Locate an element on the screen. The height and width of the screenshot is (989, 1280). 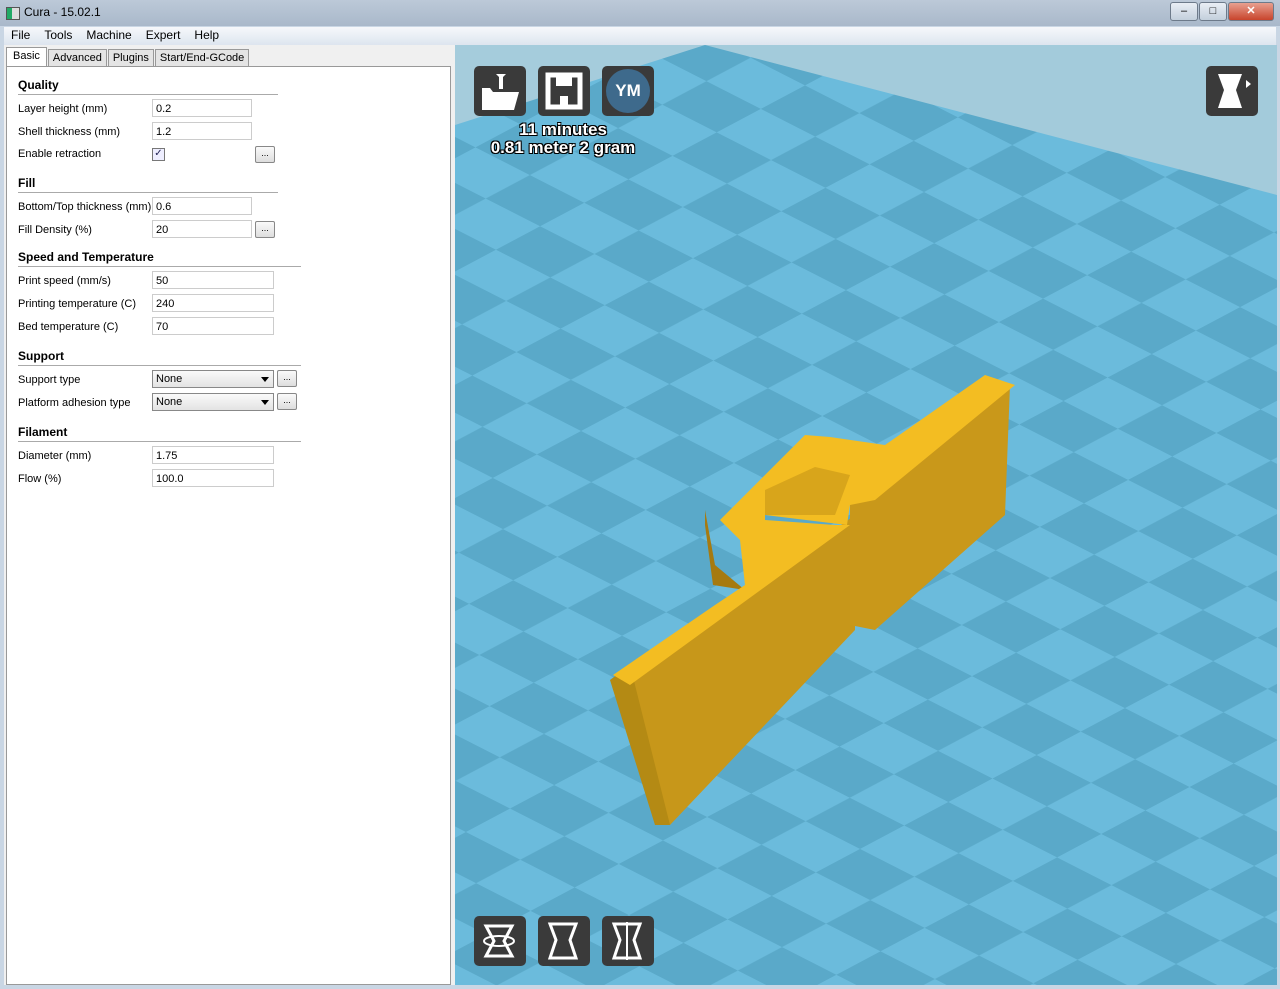
menu-expert: Expert is located at coordinates (163, 36).